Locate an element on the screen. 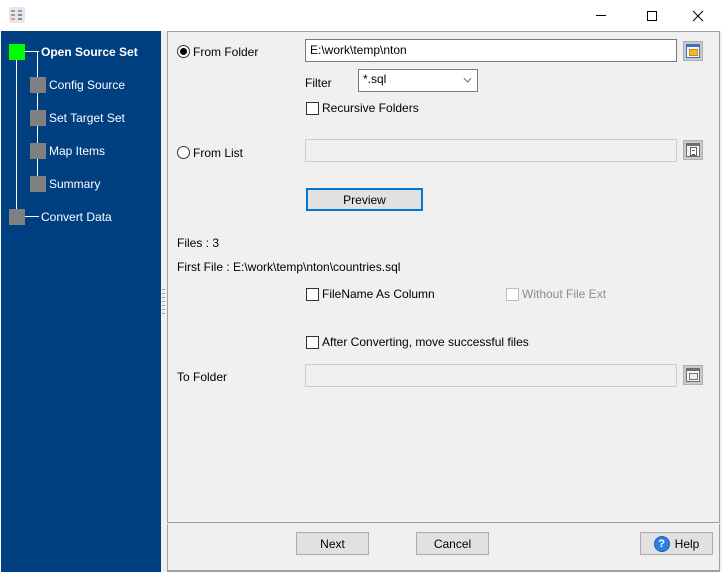 The image size is (722, 572). tree-line-main is located at coordinates (16, 137).